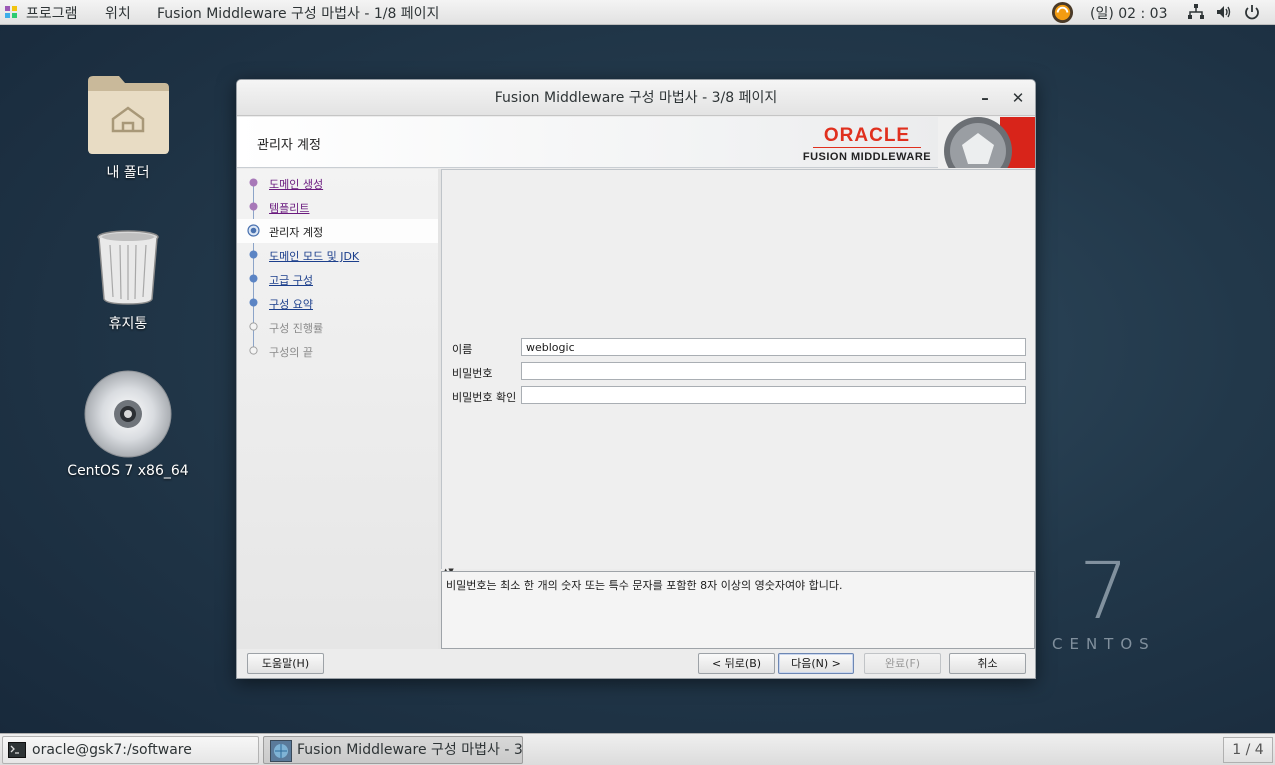  I want to click on confirm-password-label: 비밀번호 확인, so click(484, 397).